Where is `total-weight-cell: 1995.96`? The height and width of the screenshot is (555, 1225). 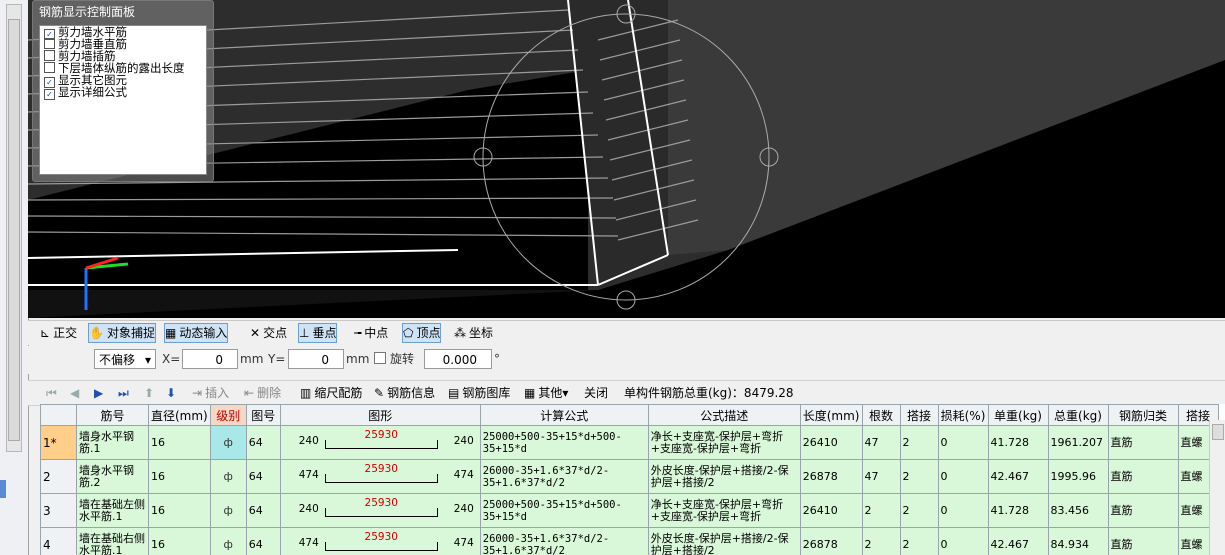 total-weight-cell: 1995.96 is located at coordinates (1078, 476).